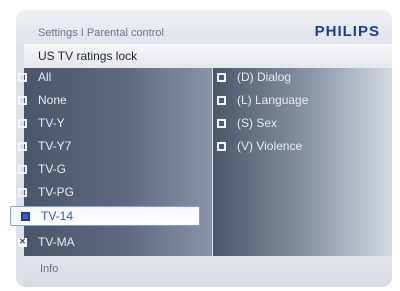  What do you see at coordinates (22, 242) in the screenshot?
I see `checked-checkbox-icon` at bounding box center [22, 242].